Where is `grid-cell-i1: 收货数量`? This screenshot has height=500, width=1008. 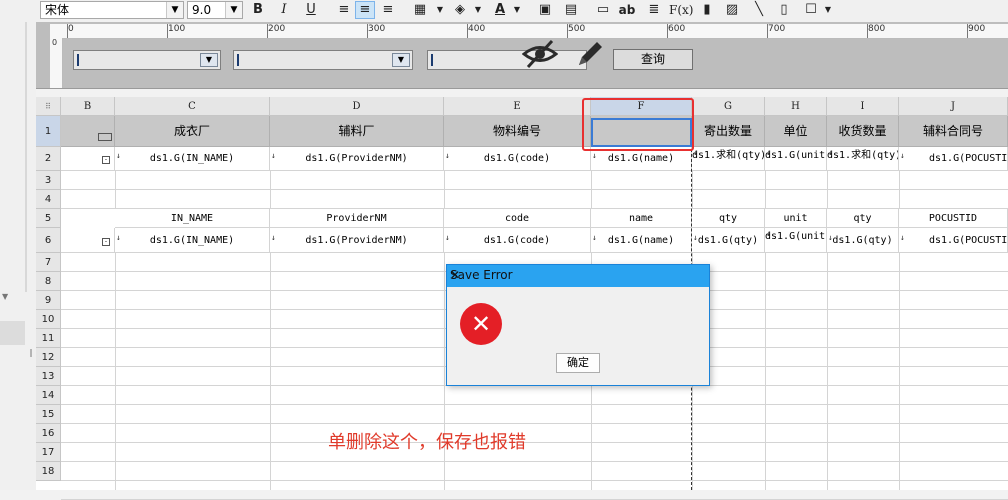
grid-cell-i1: 收货数量 is located at coordinates (863, 131).